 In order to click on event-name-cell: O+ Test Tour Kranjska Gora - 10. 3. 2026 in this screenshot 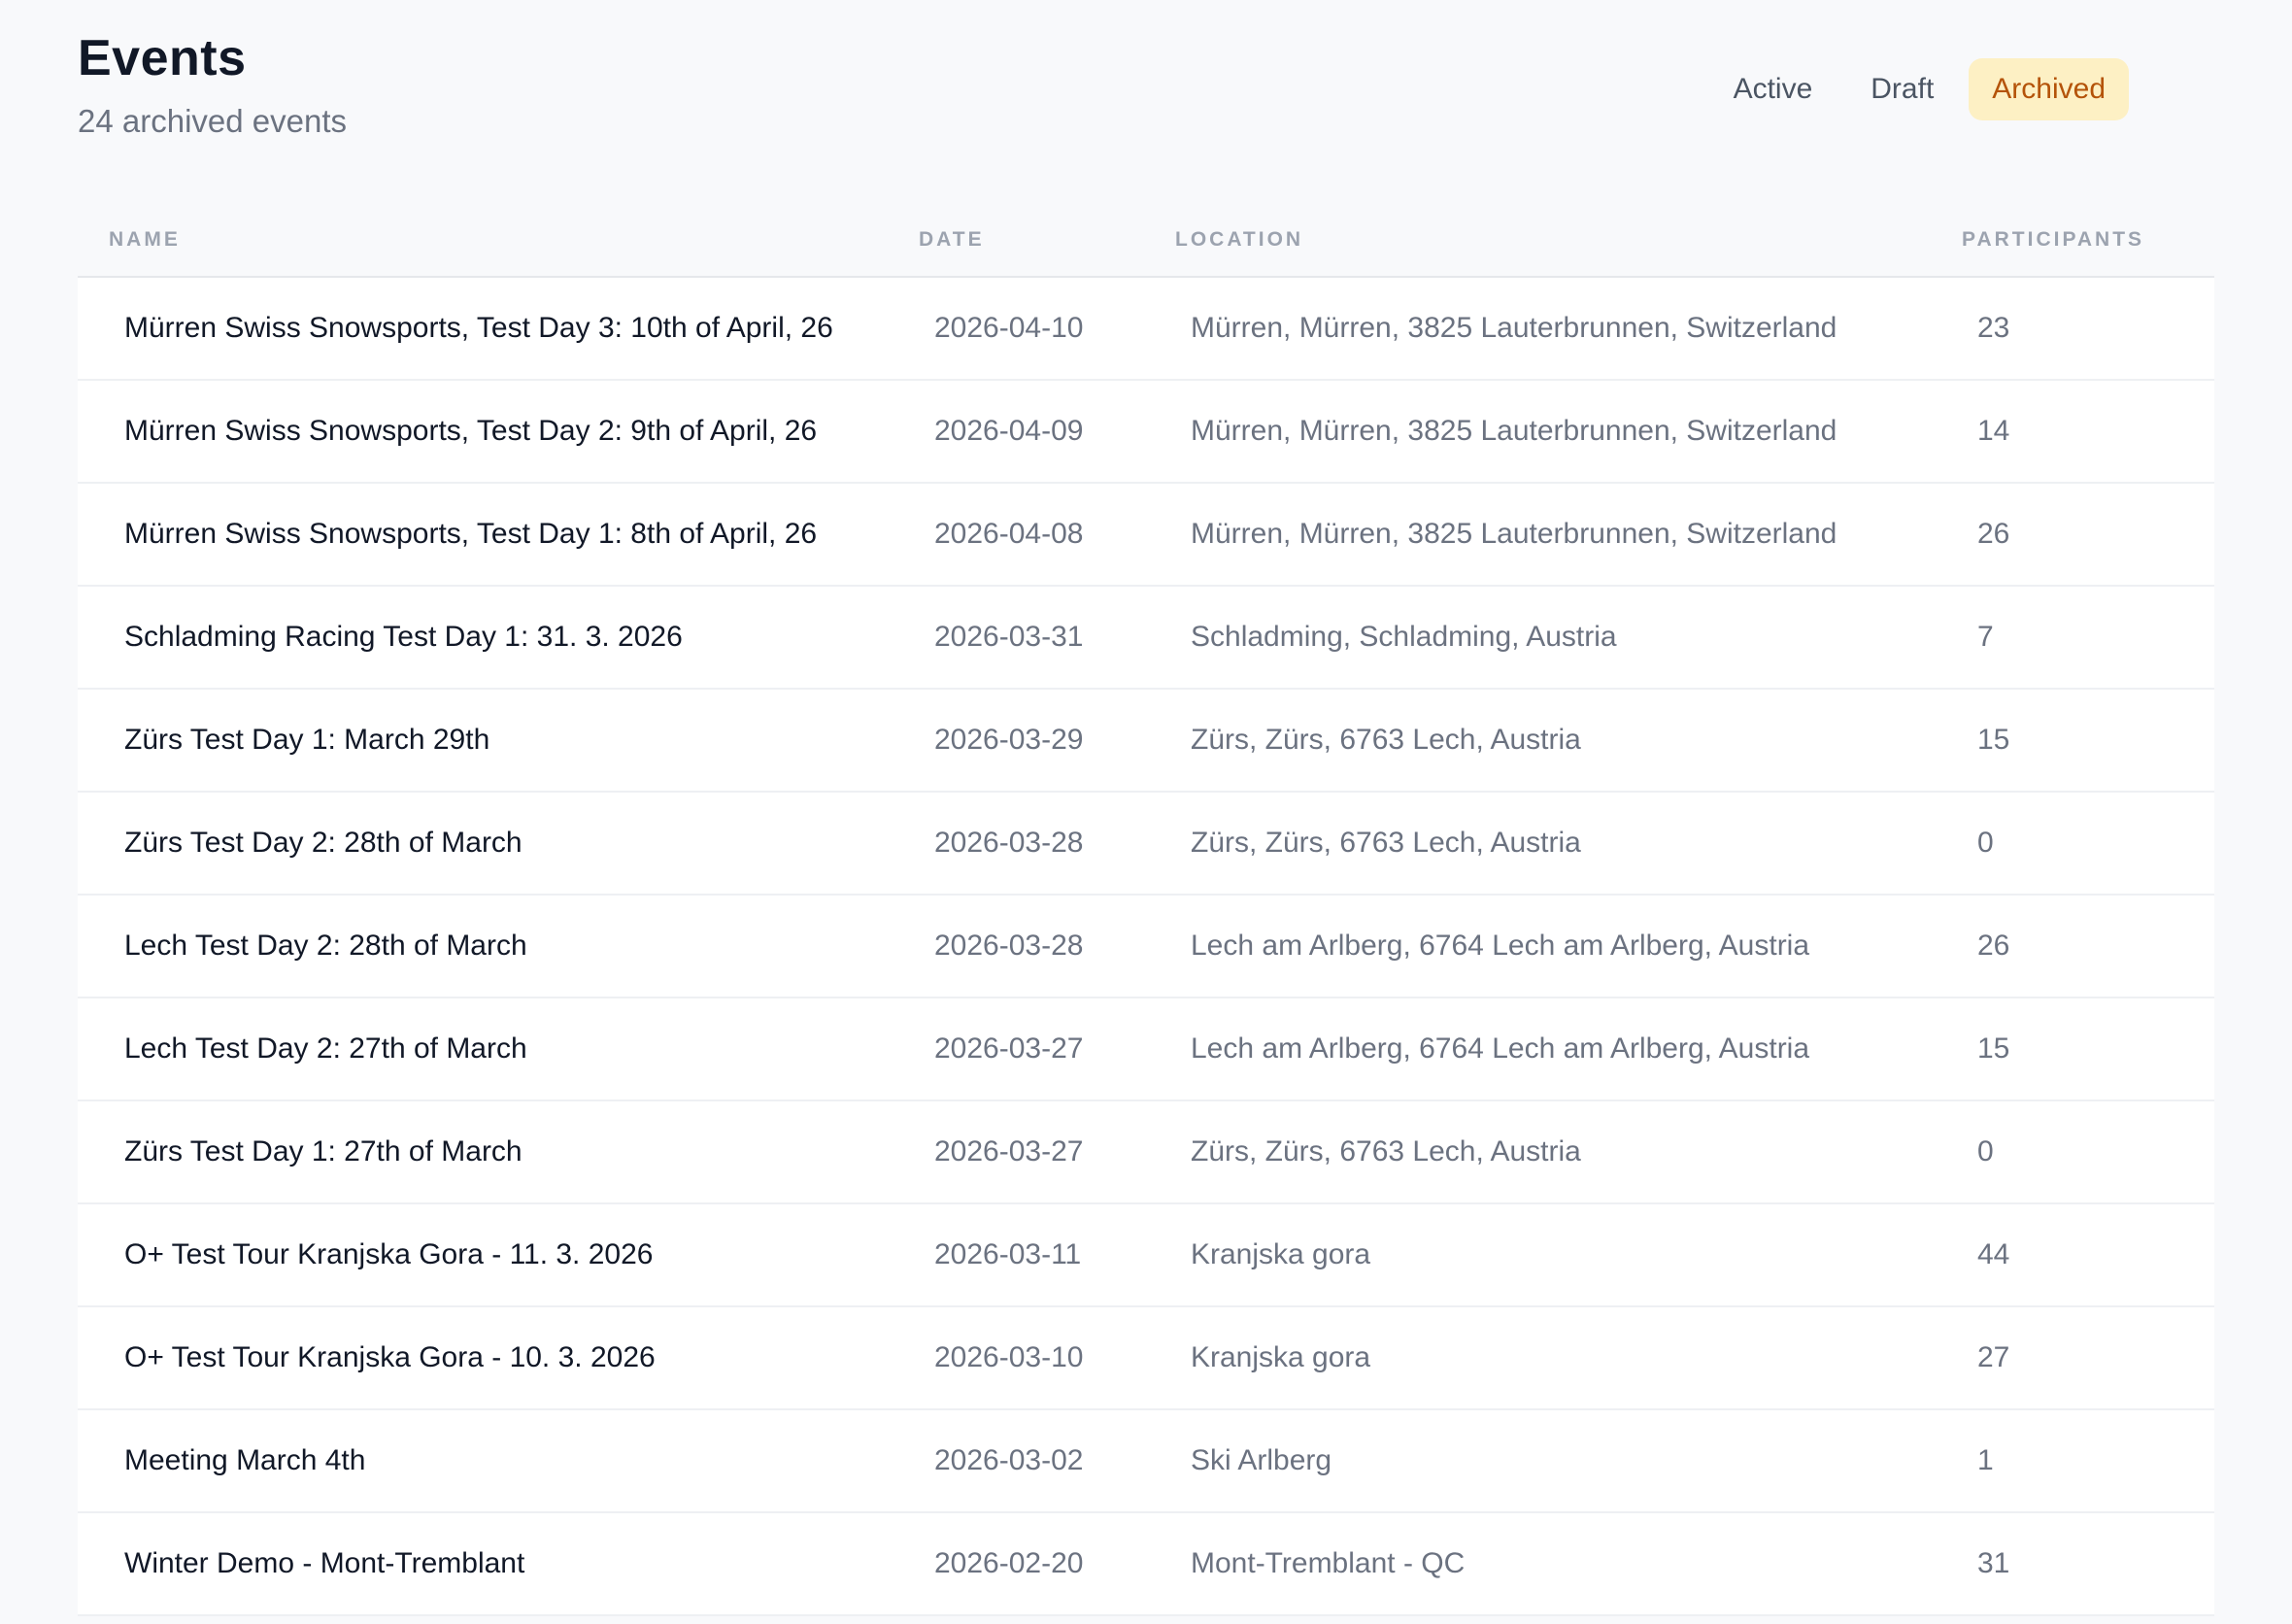, I will do `click(390, 1357)`.